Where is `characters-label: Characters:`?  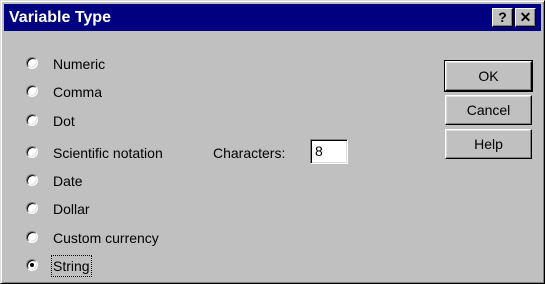
characters-label: Characters: is located at coordinates (249, 153).